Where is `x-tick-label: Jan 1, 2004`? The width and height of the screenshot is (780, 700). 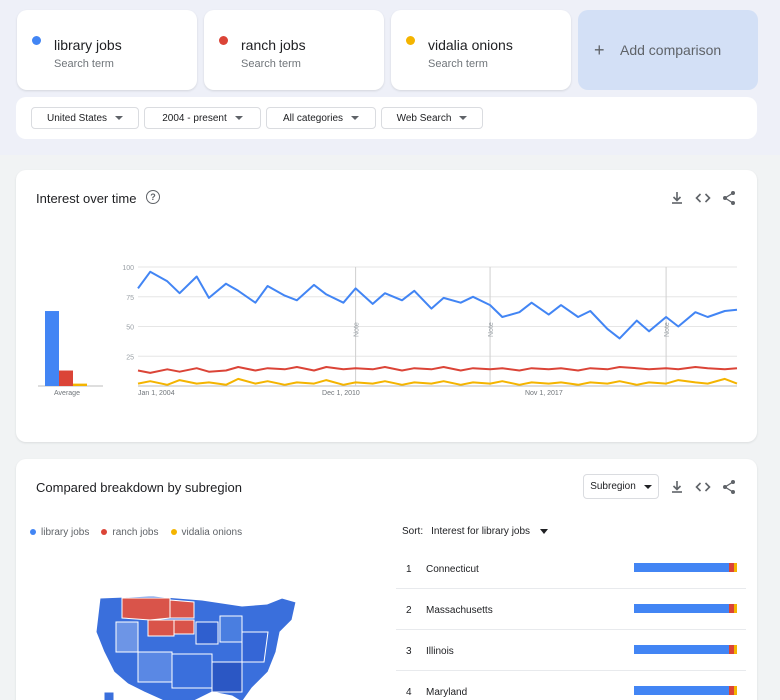 x-tick-label: Jan 1, 2004 is located at coordinates (156, 393).